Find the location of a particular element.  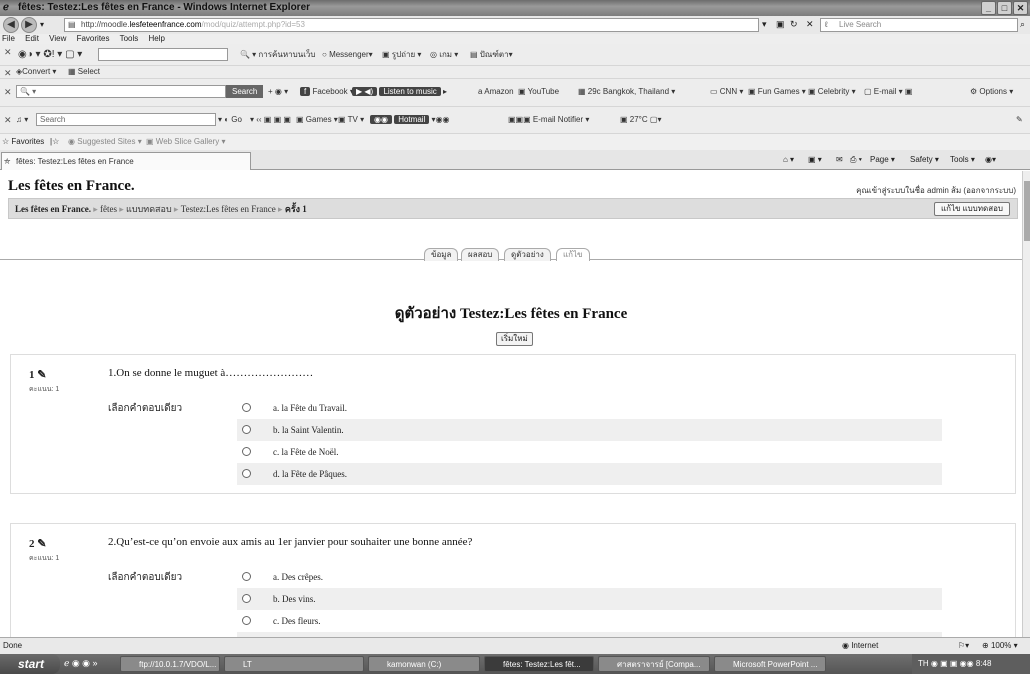

web-search-field: 🔍 ▾ การค้นหาบนเว็บ is located at coordinates (278, 55).